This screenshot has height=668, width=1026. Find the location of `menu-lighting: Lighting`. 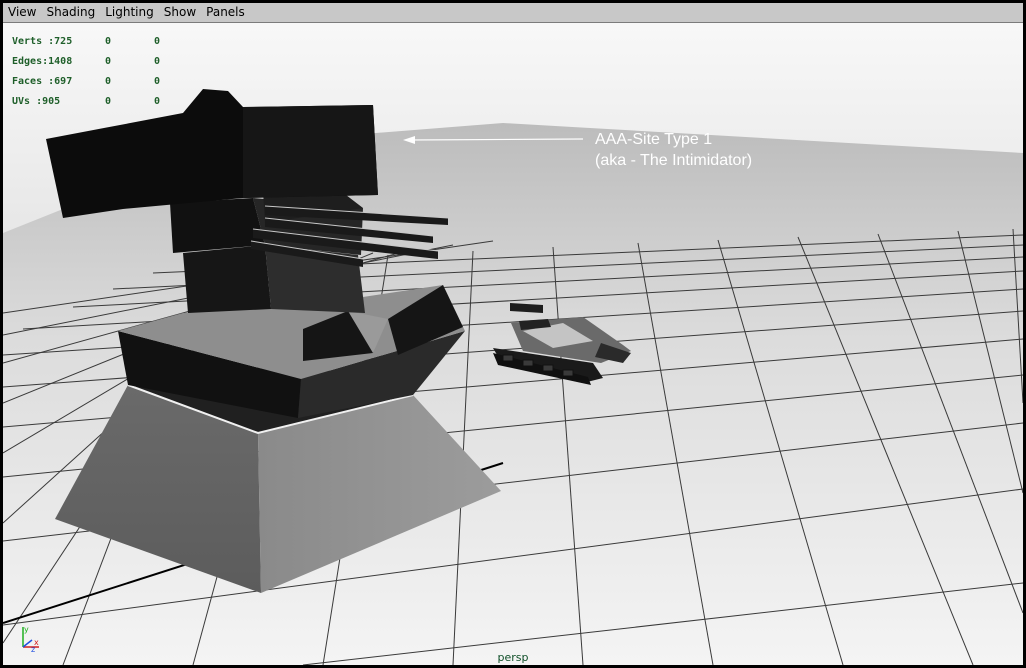

menu-lighting: Lighting is located at coordinates (129, 12).